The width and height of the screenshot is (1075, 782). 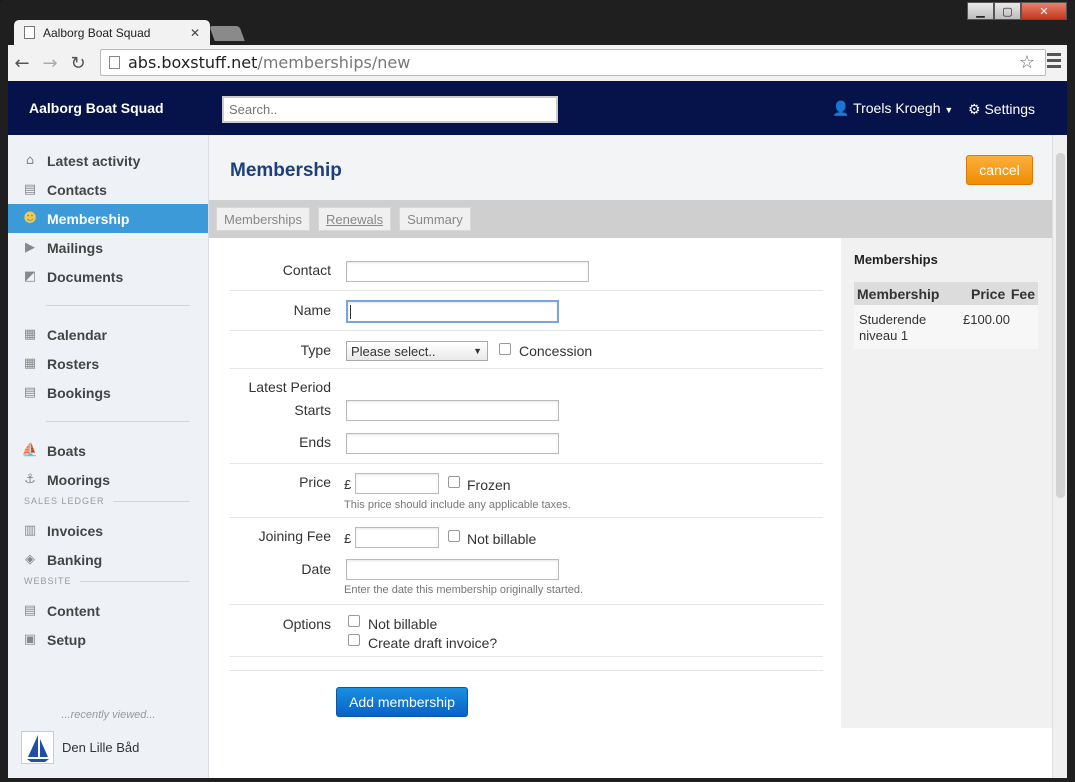 I want to click on boats-icon: ⛵, so click(x=30, y=450).